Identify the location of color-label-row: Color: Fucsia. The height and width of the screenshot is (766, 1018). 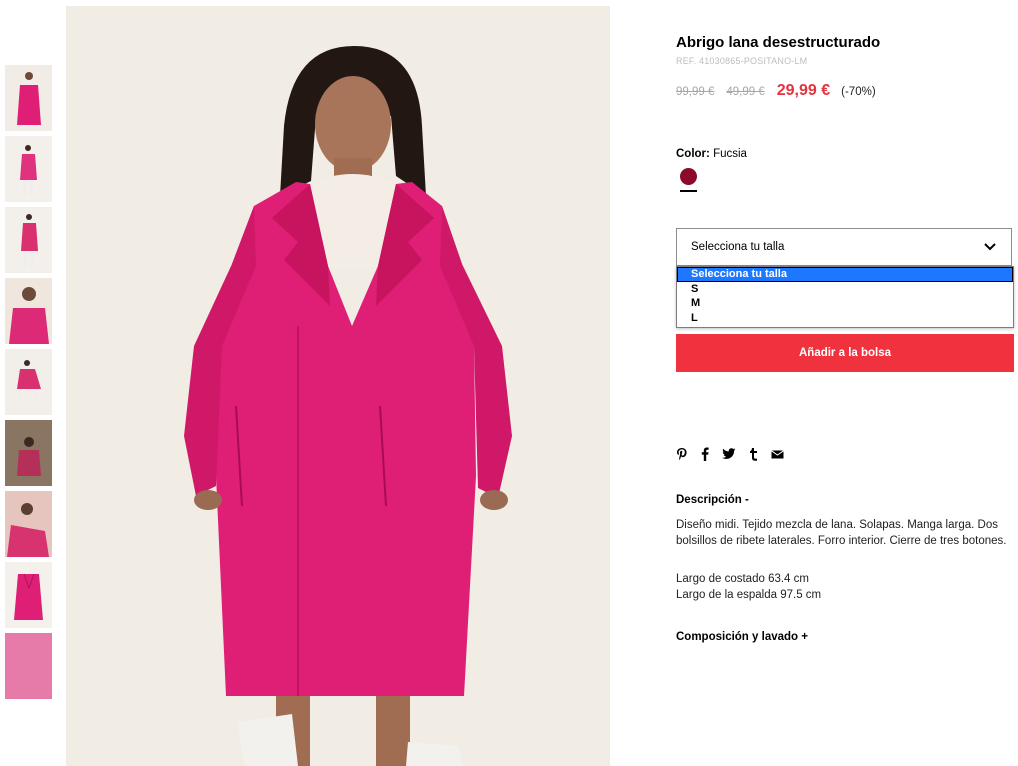
(711, 154).